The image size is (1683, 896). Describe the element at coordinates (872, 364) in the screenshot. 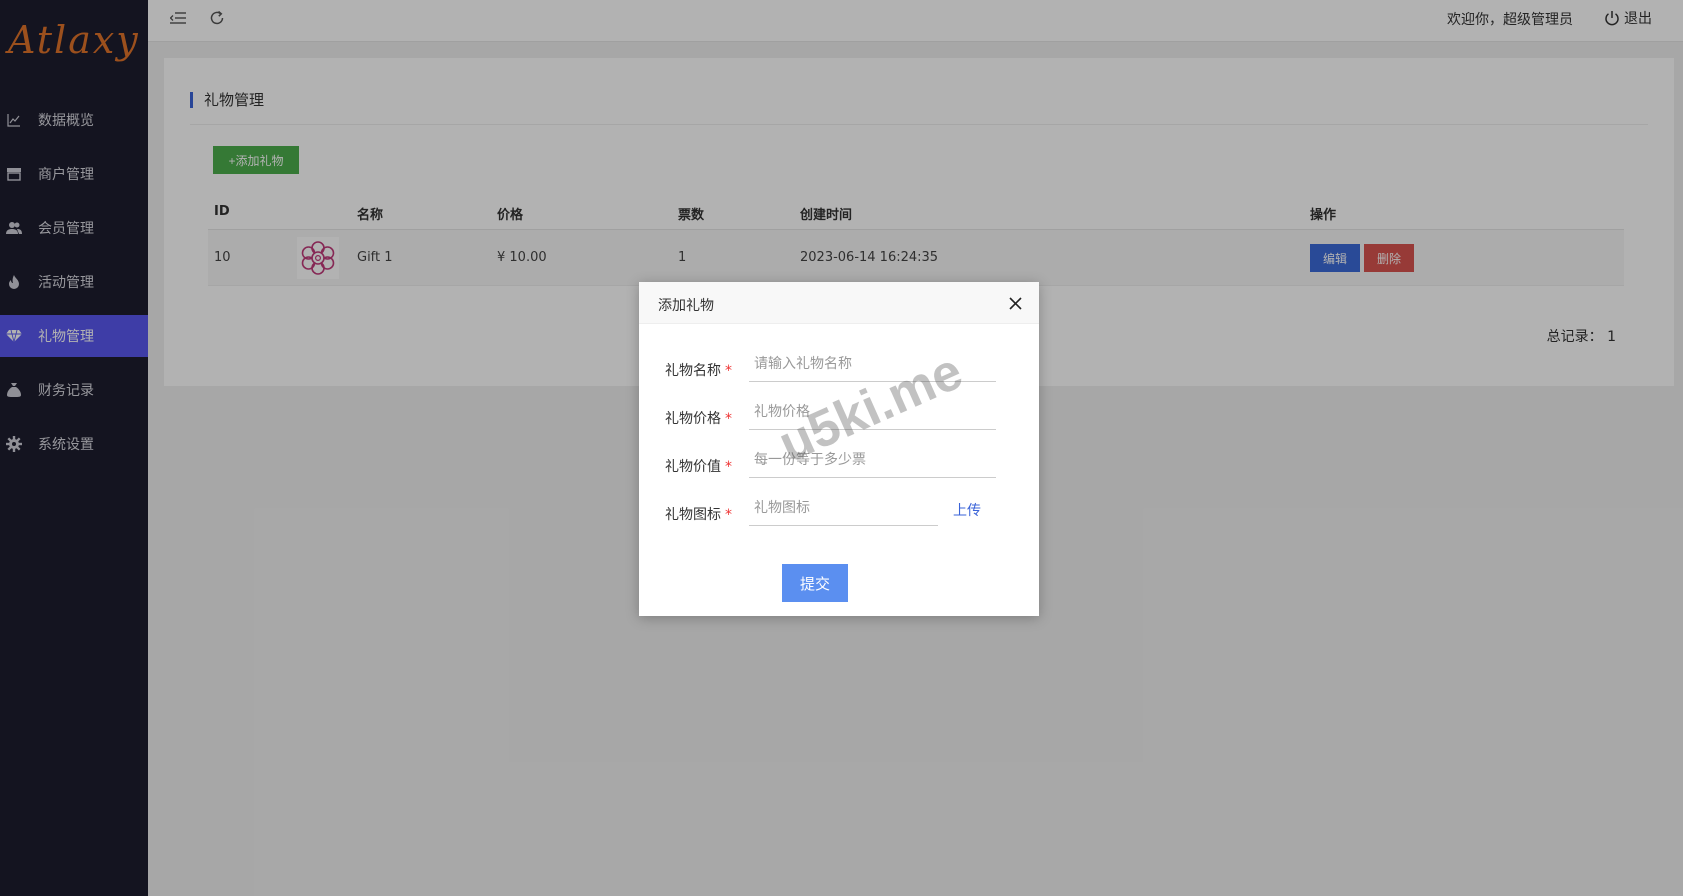

I see `gift-name-input` at that location.